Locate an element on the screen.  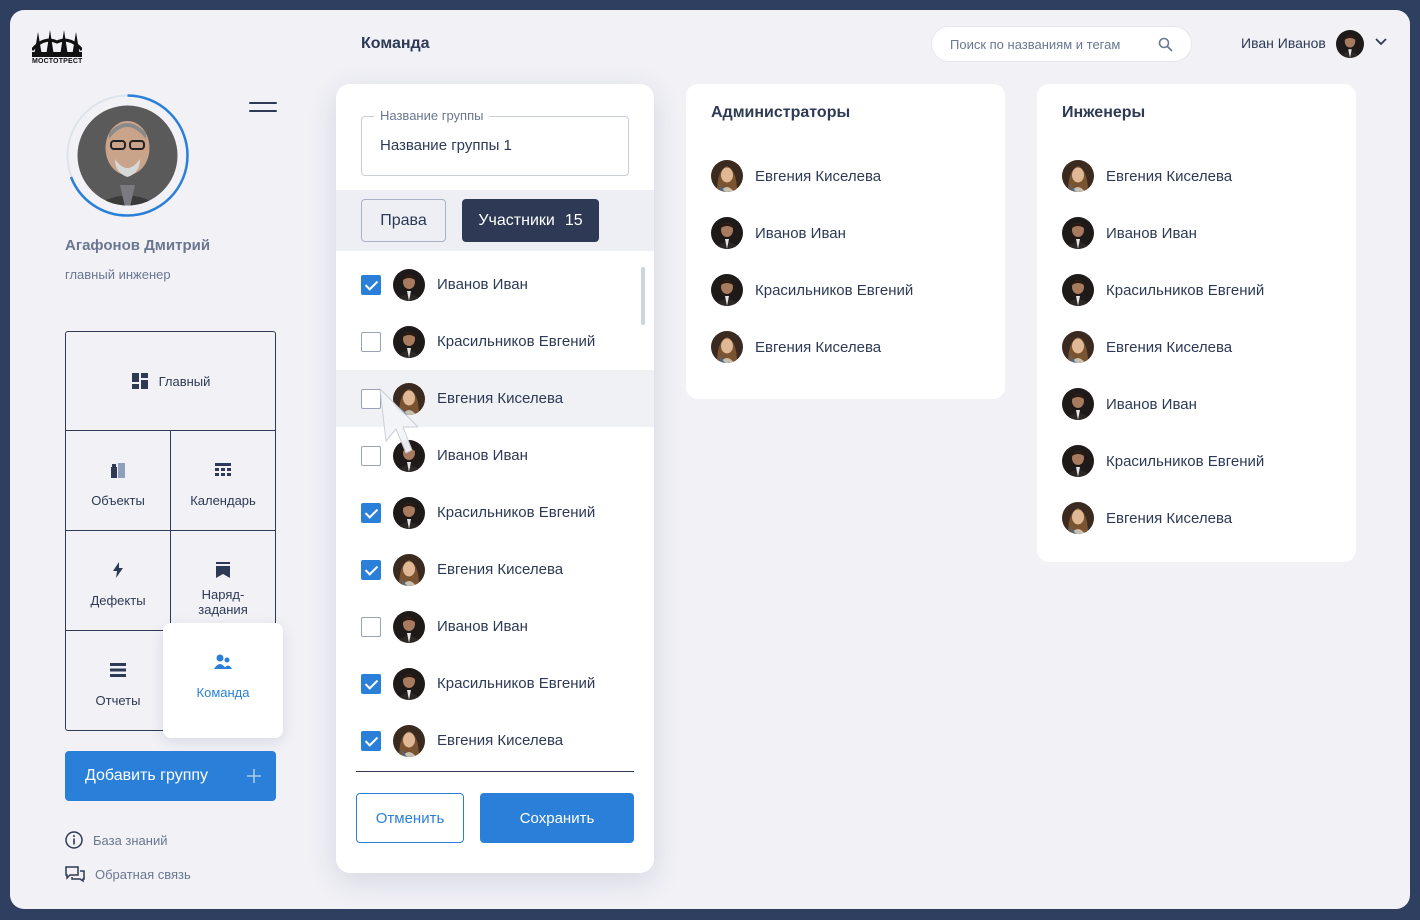
logo-bridge-icon is located at coordinates (57, 43).